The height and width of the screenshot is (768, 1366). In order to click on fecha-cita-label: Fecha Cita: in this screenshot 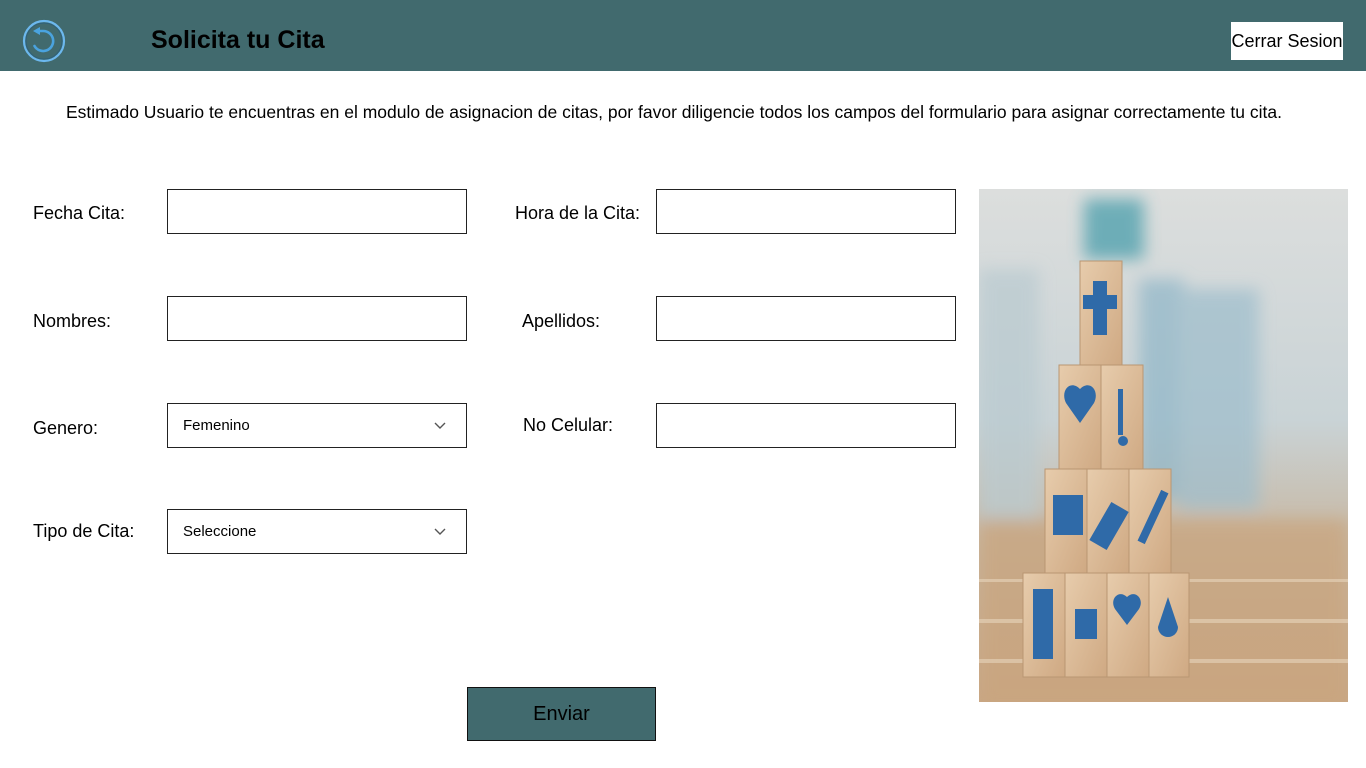, I will do `click(79, 213)`.